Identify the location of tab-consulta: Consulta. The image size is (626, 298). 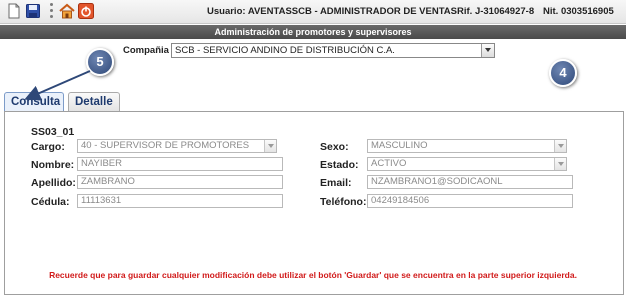
(34, 102).